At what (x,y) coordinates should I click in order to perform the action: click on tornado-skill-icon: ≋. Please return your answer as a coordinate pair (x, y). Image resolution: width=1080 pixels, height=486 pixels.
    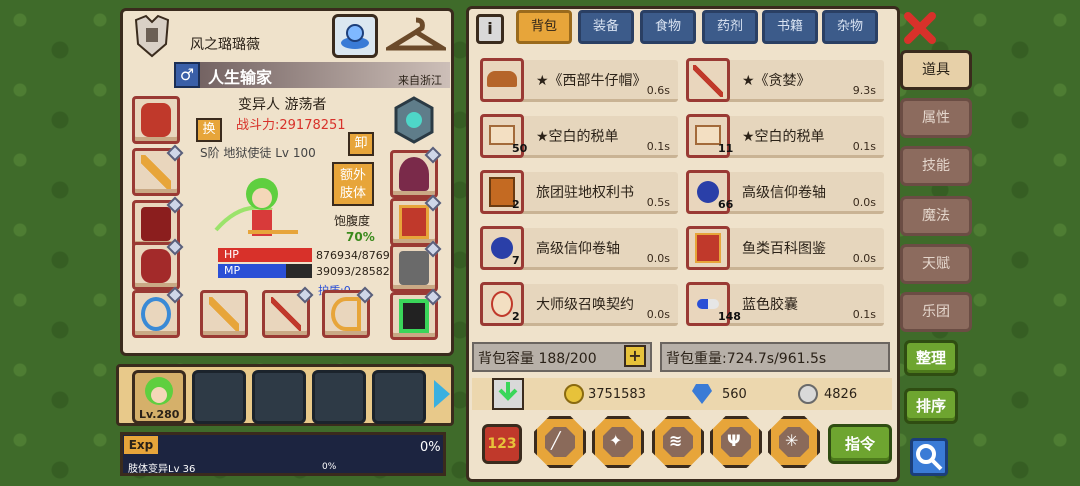
    Looking at the image, I should click on (676, 440).